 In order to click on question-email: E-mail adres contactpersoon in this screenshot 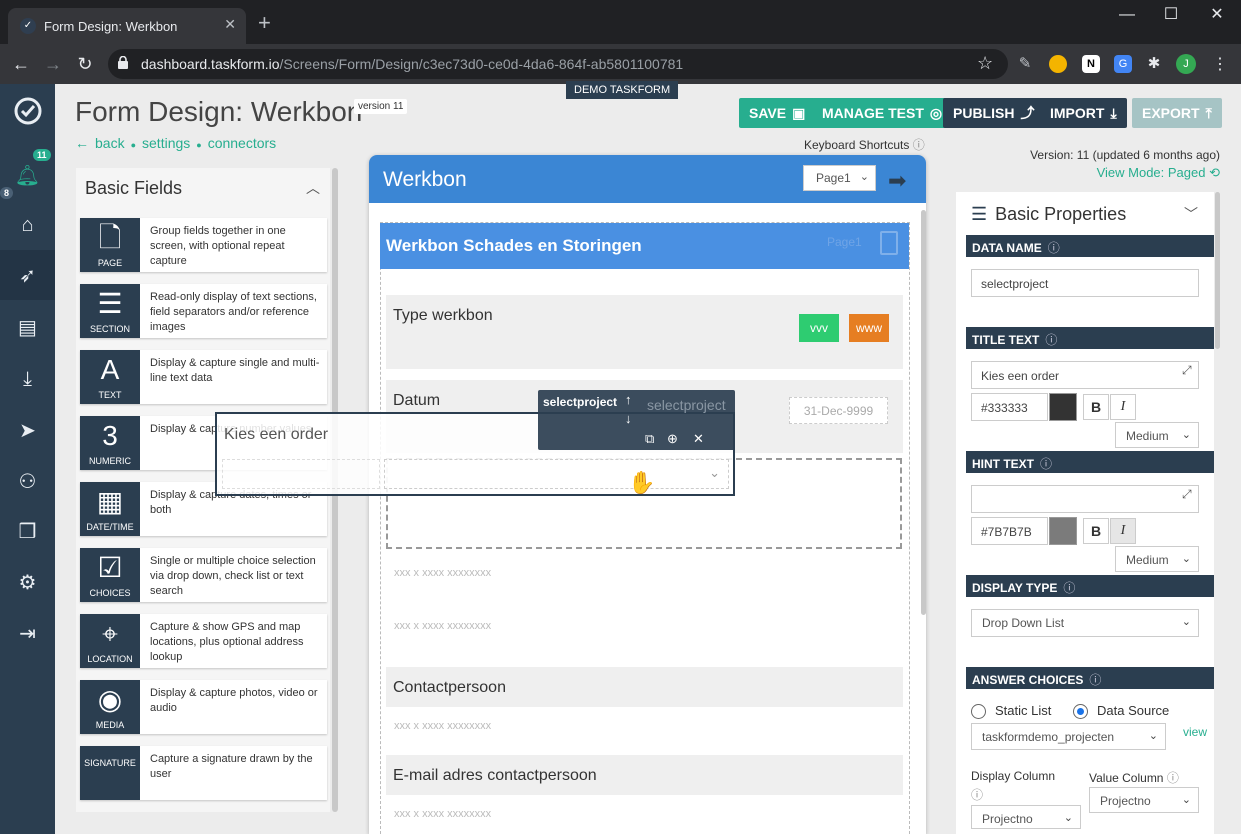, I will do `click(644, 775)`.